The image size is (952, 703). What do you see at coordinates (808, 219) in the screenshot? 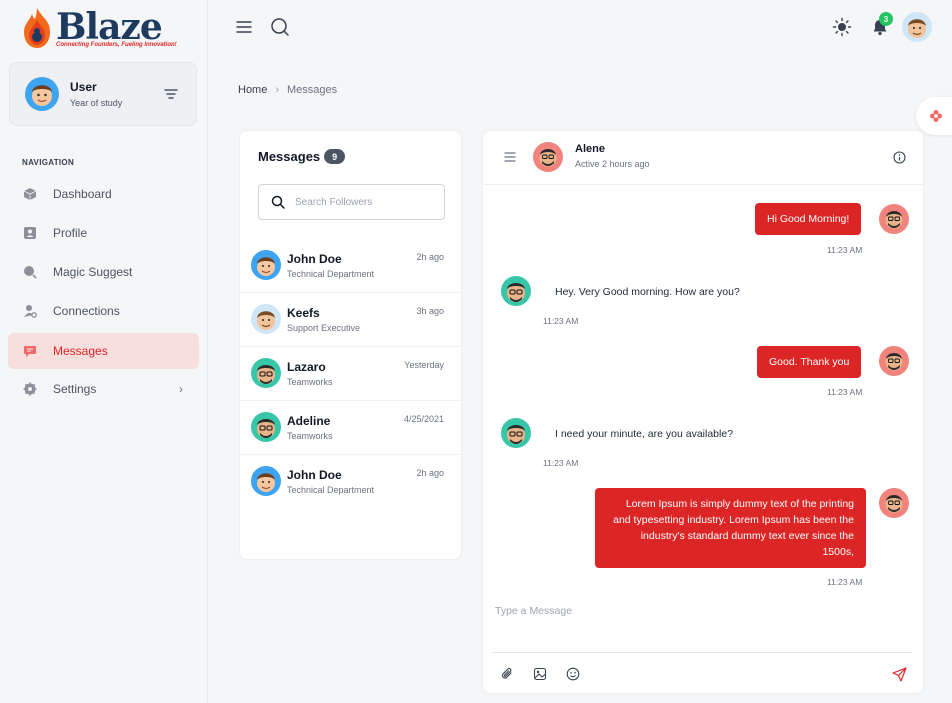
I see `outgoing-message: Hi Good Morning!` at bounding box center [808, 219].